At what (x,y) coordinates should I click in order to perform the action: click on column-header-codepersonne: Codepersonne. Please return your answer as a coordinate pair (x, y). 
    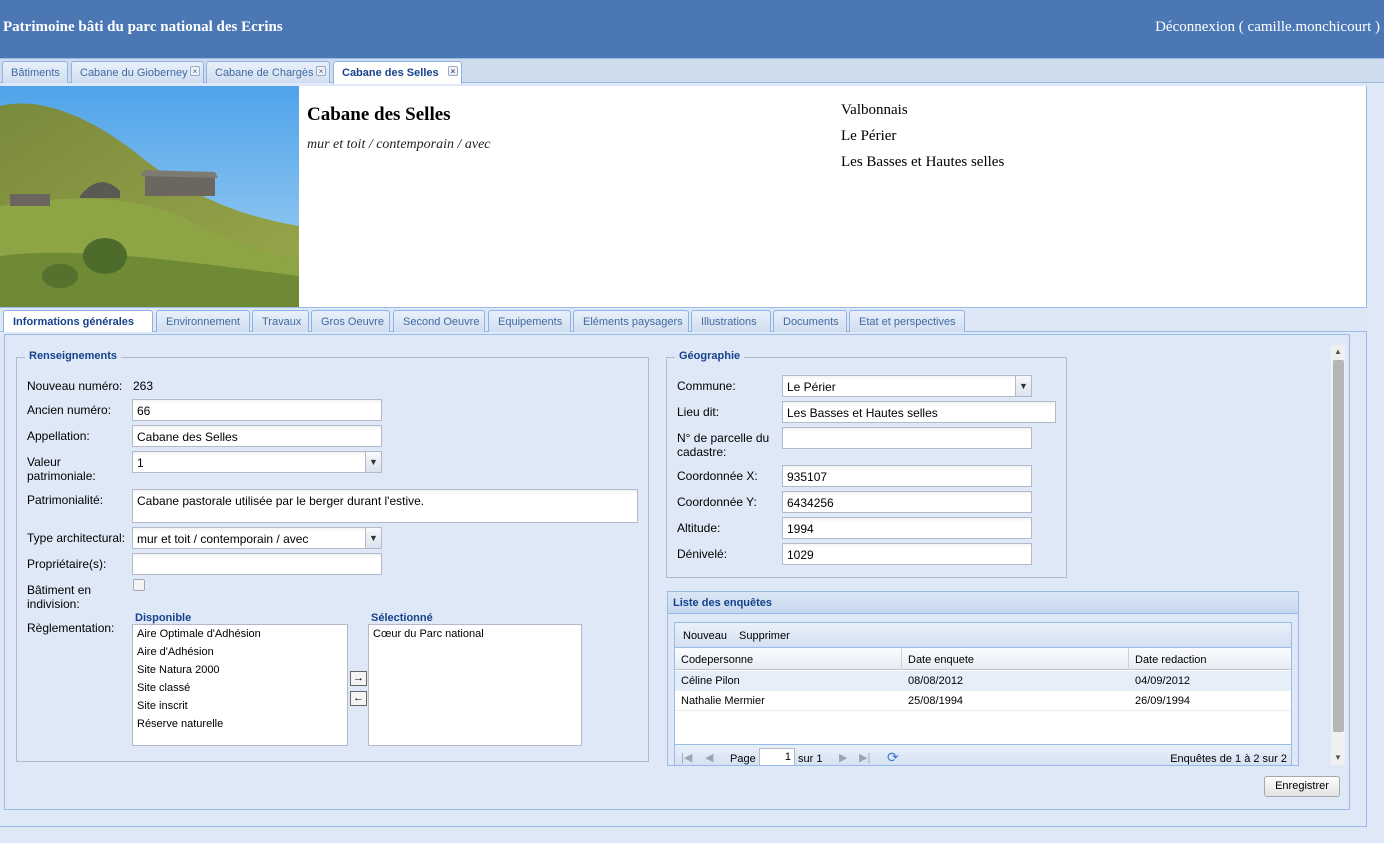
    Looking at the image, I should click on (788, 659).